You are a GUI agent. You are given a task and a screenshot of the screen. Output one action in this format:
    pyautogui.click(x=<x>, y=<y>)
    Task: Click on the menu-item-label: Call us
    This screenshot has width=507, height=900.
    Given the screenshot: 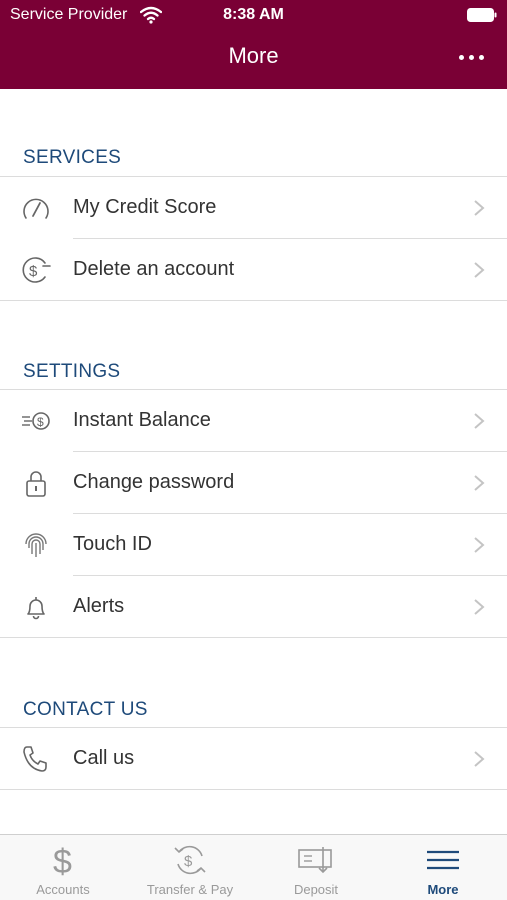 What is the action you would take?
    pyautogui.click(x=104, y=758)
    